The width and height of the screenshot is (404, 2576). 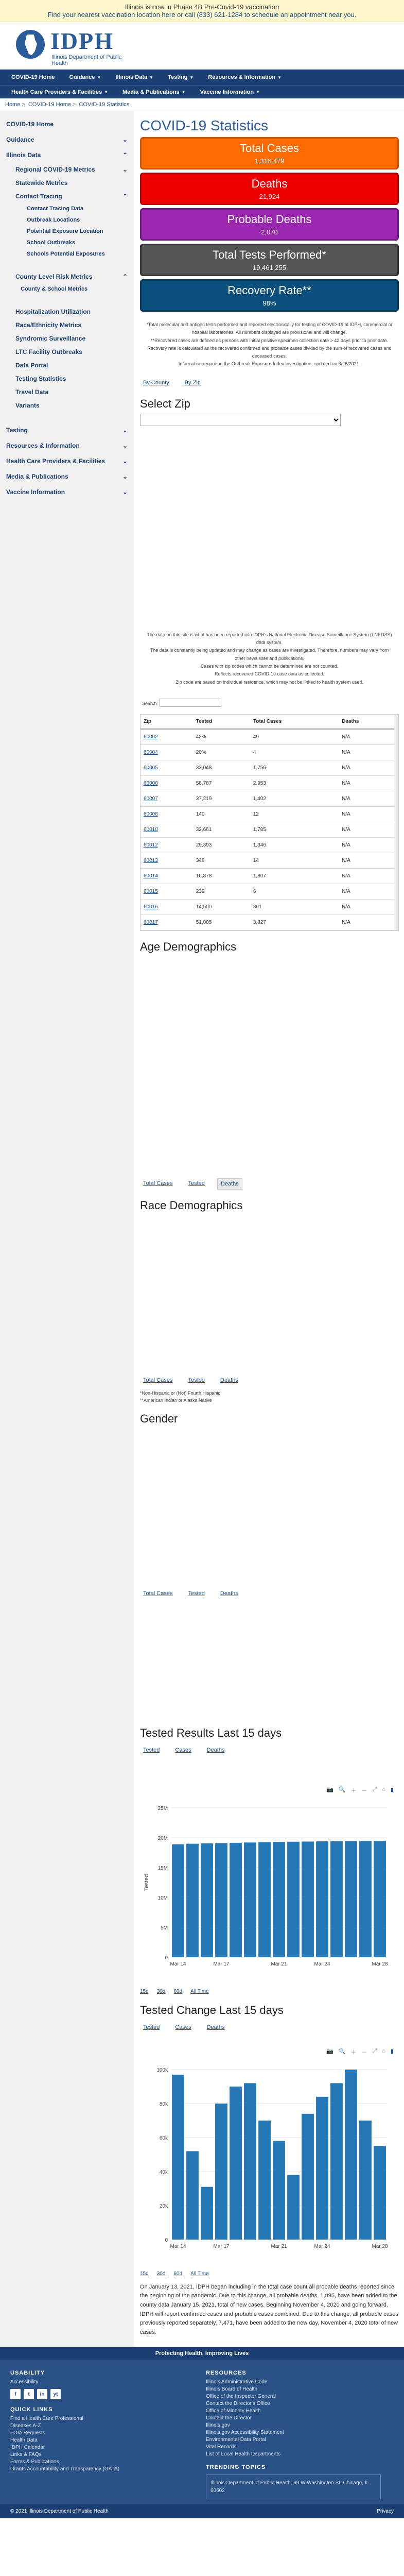 What do you see at coordinates (67, 365) in the screenshot?
I see `sidebar-item-data-portal: Data Portal` at bounding box center [67, 365].